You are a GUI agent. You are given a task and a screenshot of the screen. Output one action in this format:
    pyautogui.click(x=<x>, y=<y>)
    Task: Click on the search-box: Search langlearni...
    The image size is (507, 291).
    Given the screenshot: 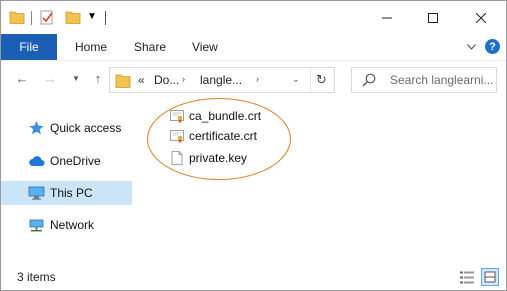 What is the action you would take?
    pyautogui.click(x=424, y=80)
    